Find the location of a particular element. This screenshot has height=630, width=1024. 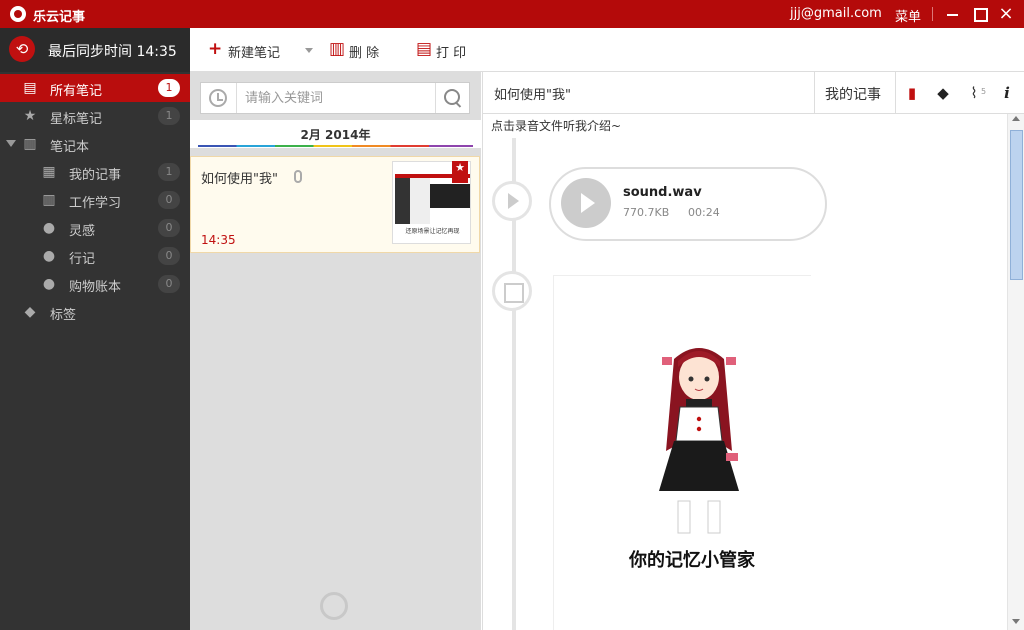

date-group-label: 2月 2014年 is located at coordinates (335, 135).